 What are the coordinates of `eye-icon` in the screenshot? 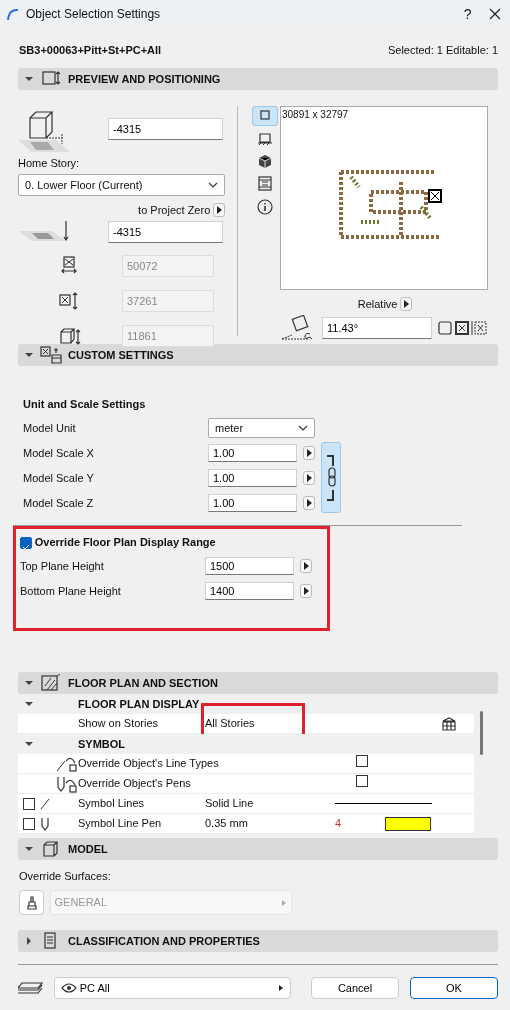 It's located at (69, 988).